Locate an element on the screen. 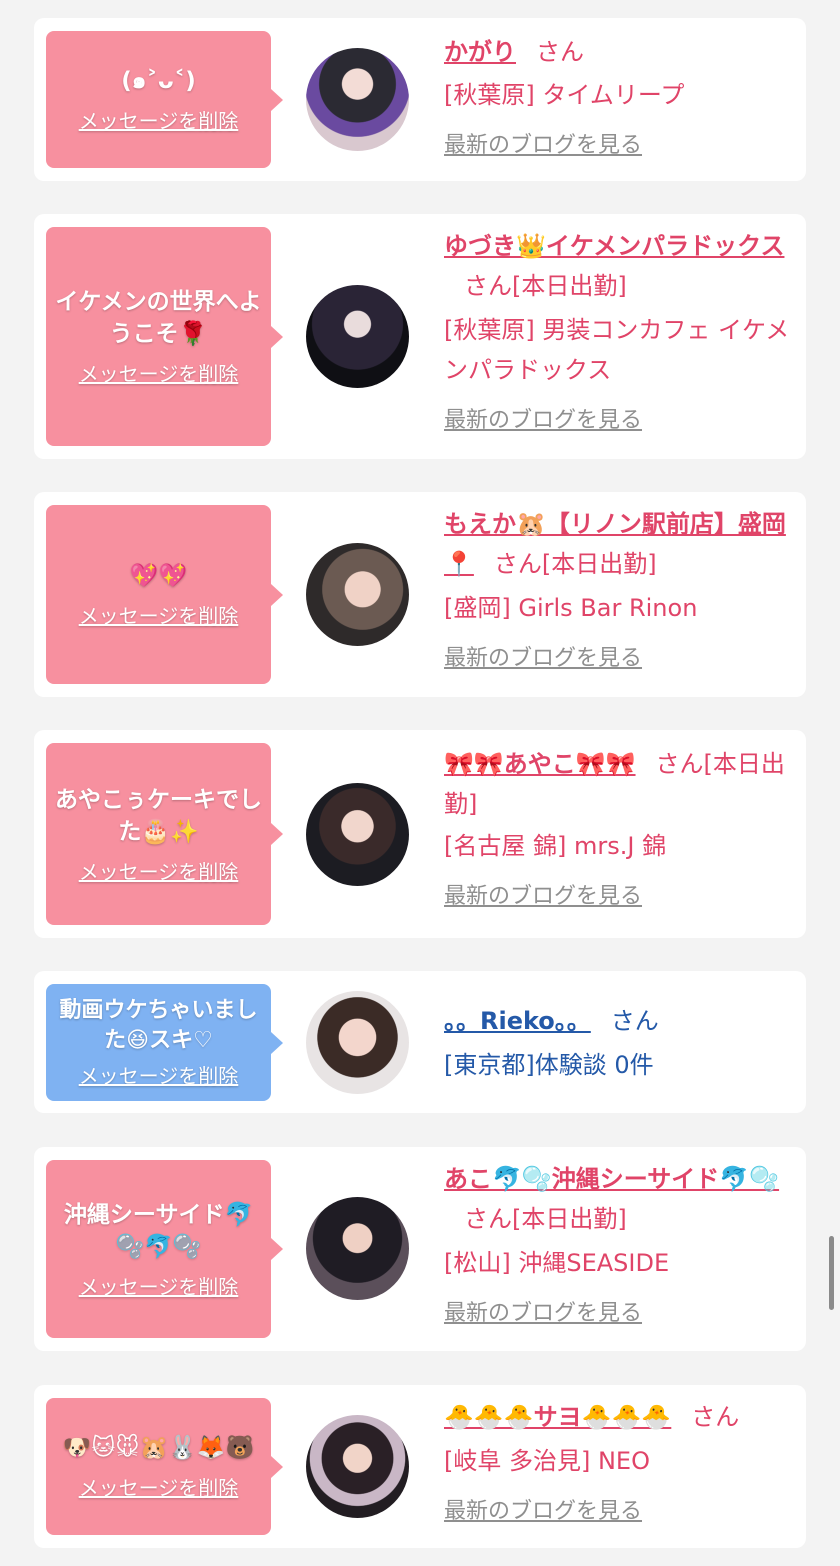 The height and width of the screenshot is (1566, 840). message-bubble: 💖💖 メッセージを削除 is located at coordinates (158, 594).